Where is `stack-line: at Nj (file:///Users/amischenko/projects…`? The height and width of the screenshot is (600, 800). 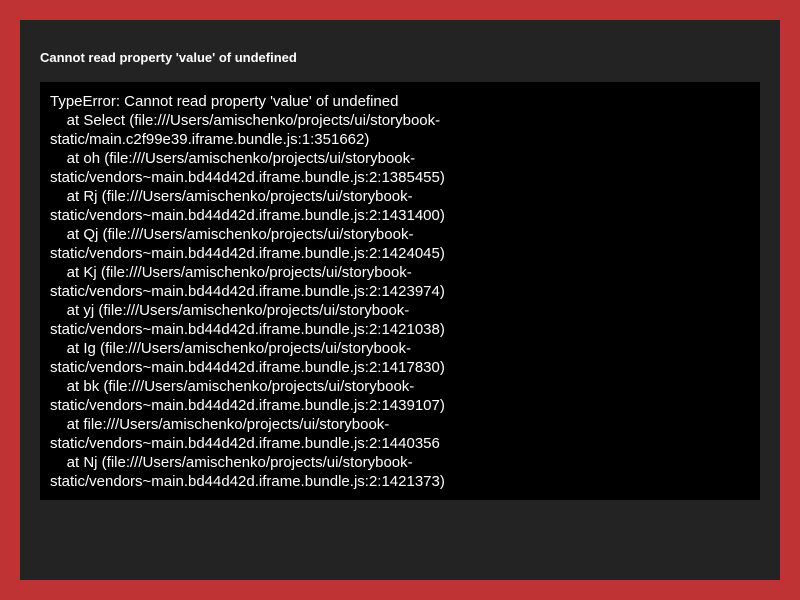 stack-line: at Nj (file:///Users/amischenko/projects… is located at coordinates (231, 462).